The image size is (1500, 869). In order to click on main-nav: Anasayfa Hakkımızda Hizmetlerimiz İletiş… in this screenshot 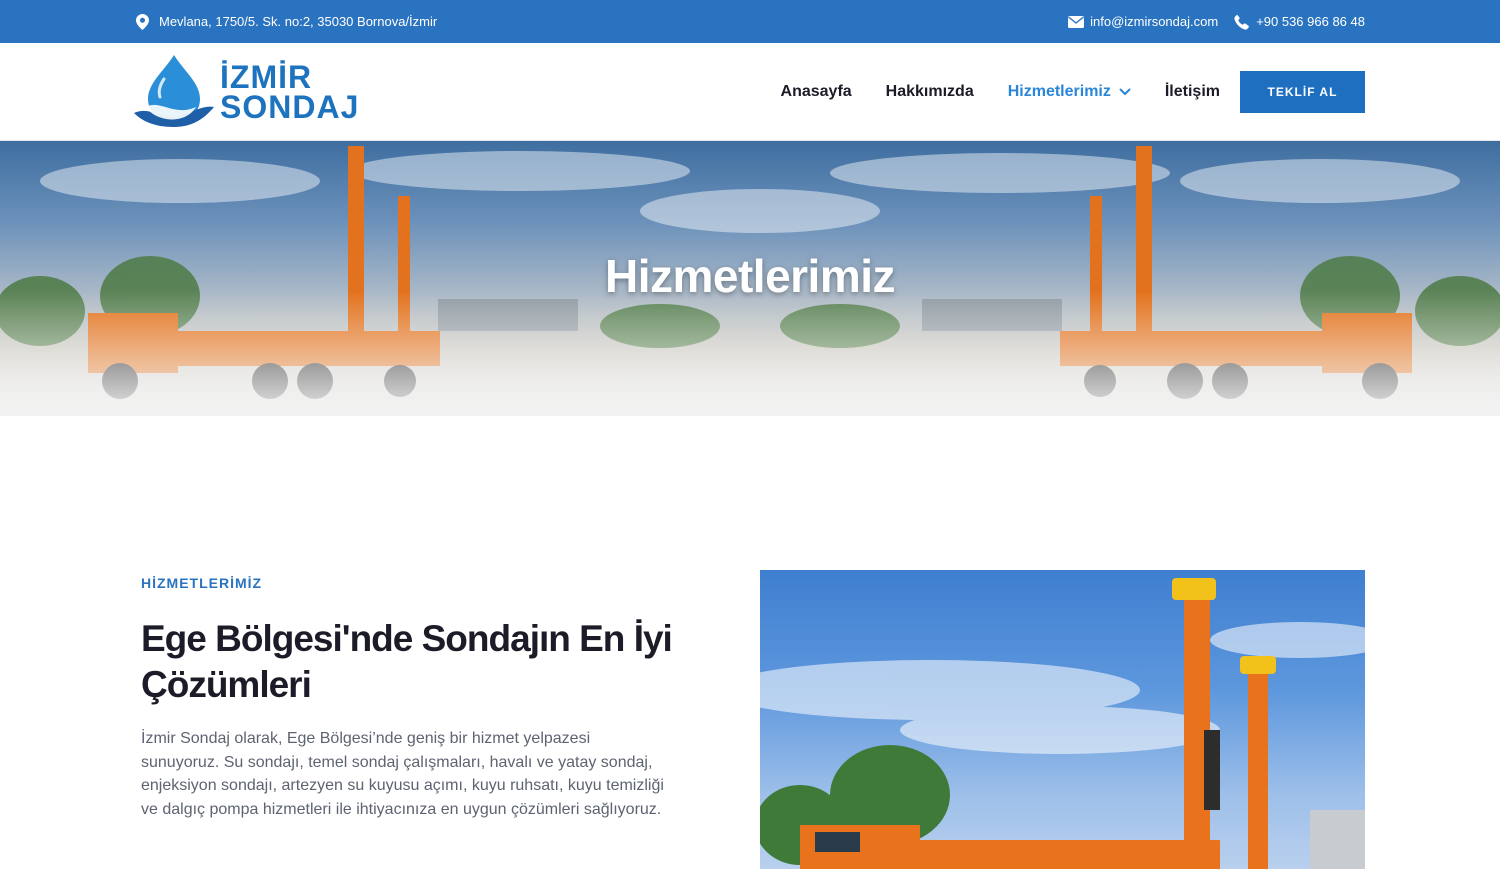, I will do `click(1073, 92)`.